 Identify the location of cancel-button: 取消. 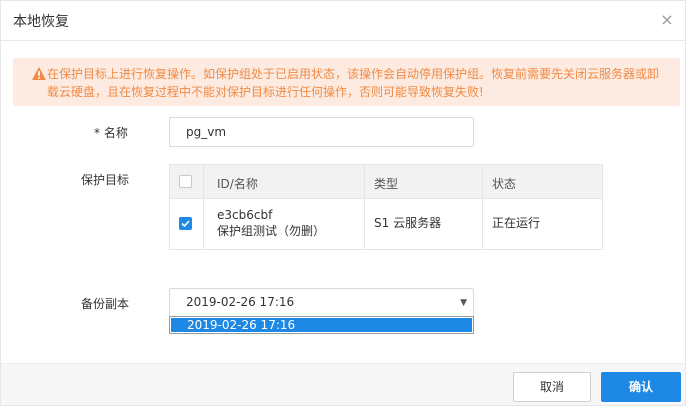
(552, 387).